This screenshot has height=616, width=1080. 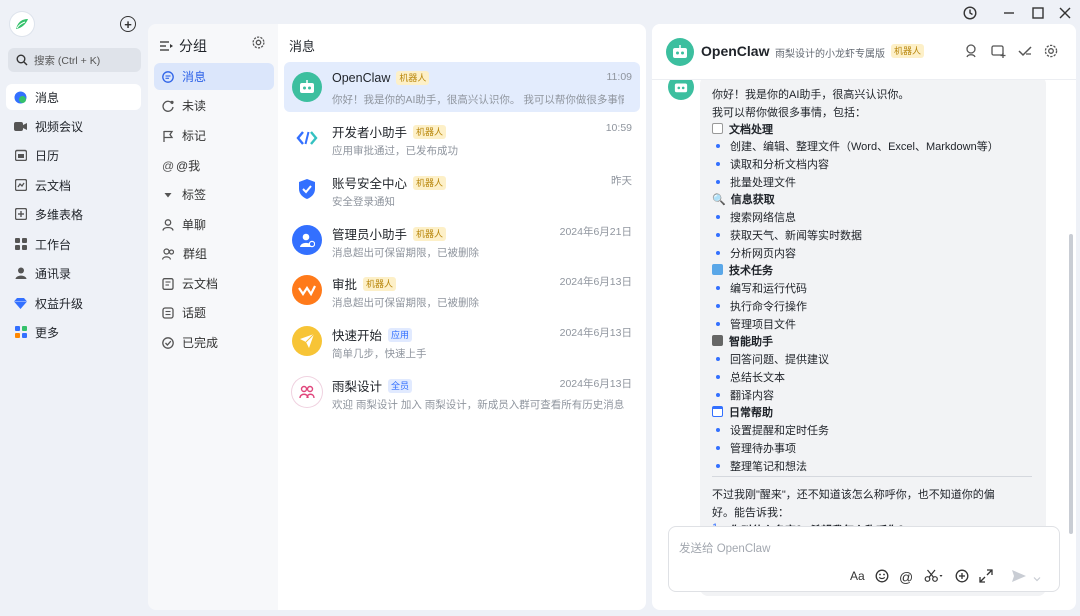 What do you see at coordinates (214, 105) in the screenshot?
I see `group-item-unread: 未读` at bounding box center [214, 105].